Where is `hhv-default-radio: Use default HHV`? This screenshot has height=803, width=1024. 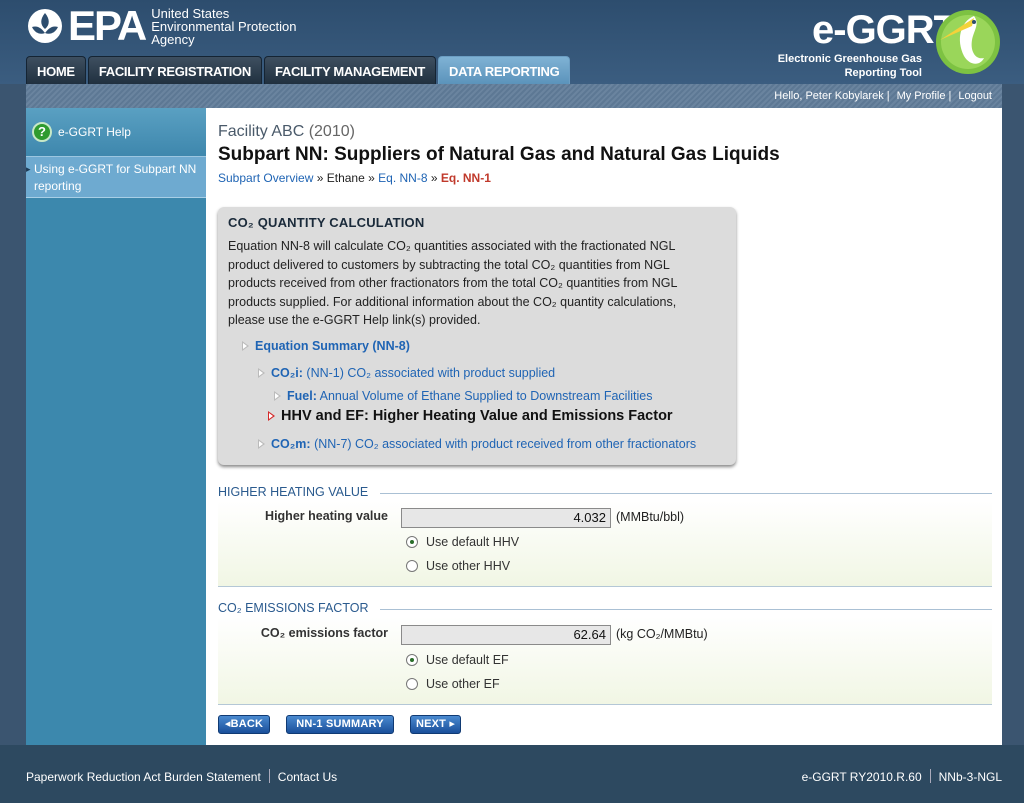
hhv-default-radio: Use default HHV is located at coordinates (462, 542).